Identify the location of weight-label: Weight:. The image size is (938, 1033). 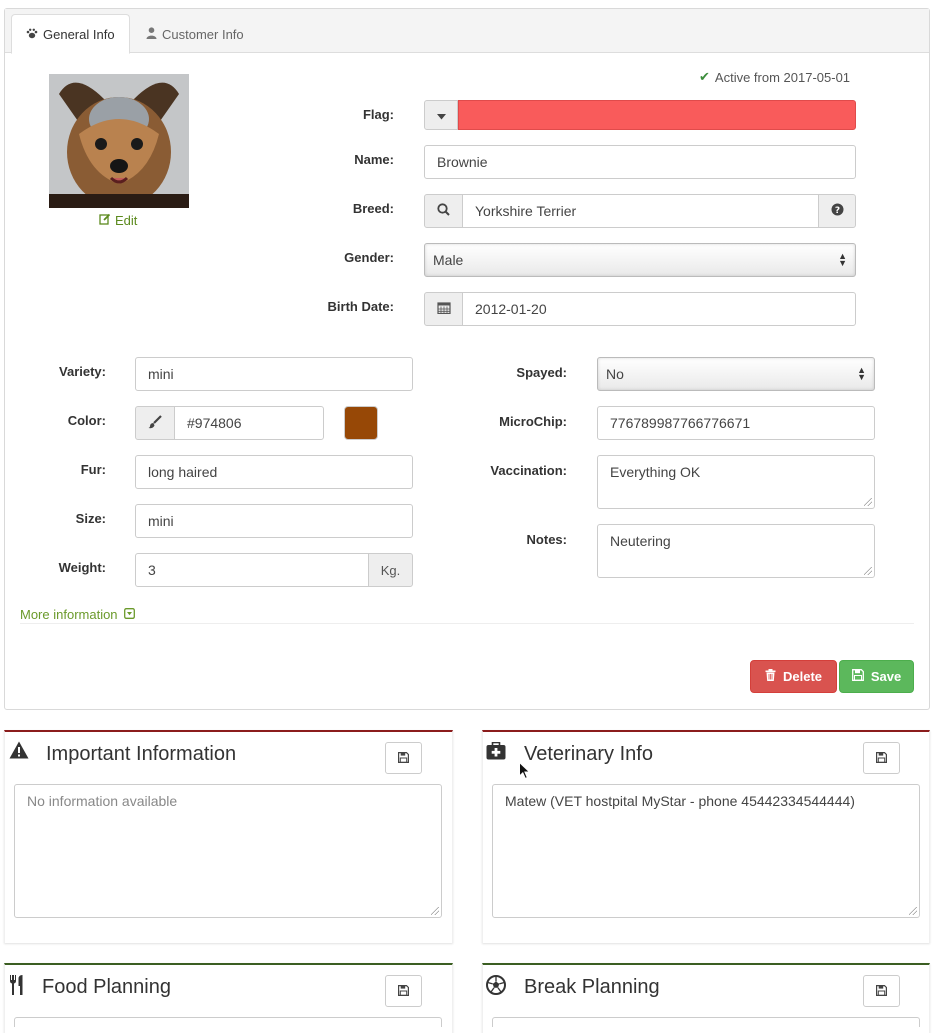
(82, 567).